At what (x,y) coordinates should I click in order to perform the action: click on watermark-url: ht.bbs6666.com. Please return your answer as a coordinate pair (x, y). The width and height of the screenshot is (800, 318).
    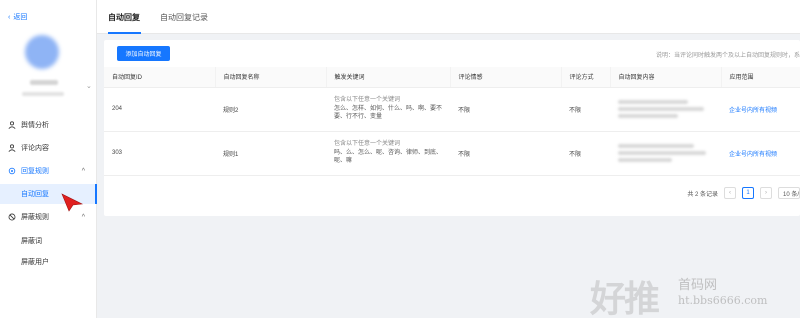
    Looking at the image, I should click on (723, 300).